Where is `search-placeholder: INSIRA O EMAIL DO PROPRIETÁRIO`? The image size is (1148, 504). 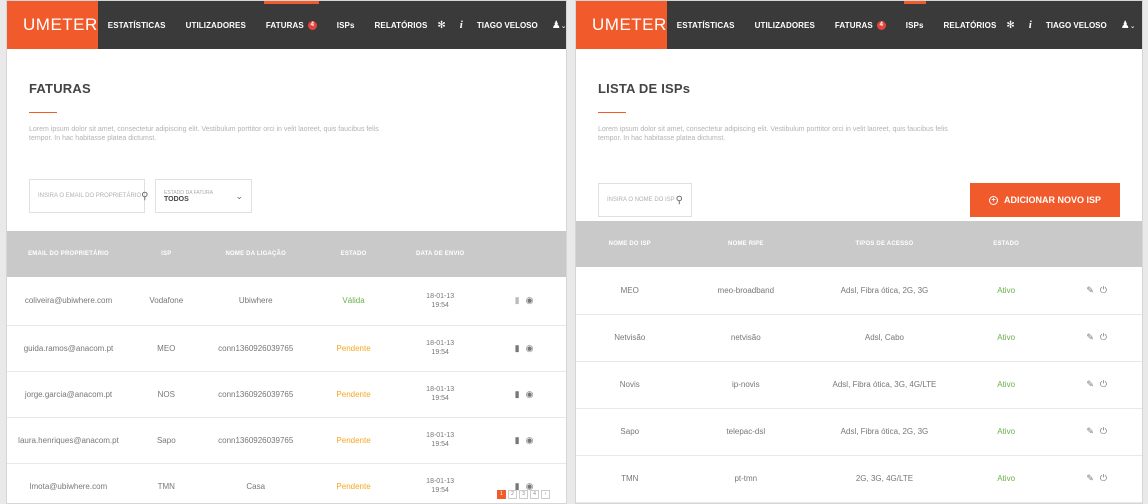
search-placeholder: INSIRA O EMAIL DO PROPRIETÁRIO is located at coordinates (90, 196).